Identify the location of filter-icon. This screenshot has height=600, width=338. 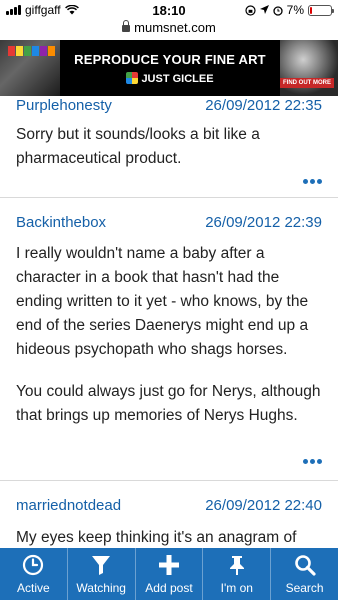
(101, 565).